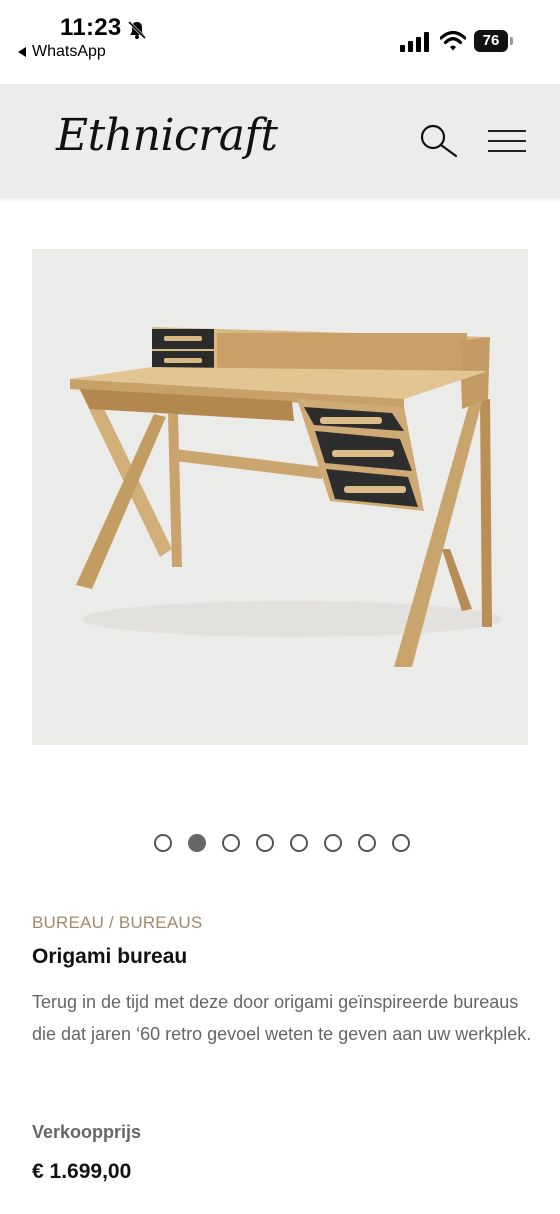  Describe the element at coordinates (280, 42) in the screenshot. I see `status-bar: 11:23 WhatsApp 76` at that location.